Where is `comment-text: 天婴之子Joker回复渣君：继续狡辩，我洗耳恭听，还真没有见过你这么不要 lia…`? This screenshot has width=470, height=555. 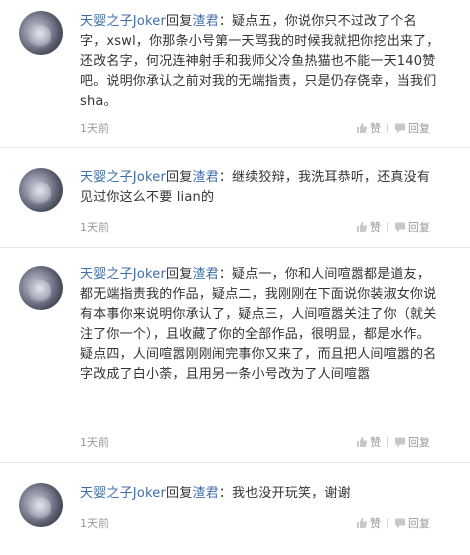 comment-text: 天婴之子Joker回复渣君：继续狡辩，我洗耳恭听，还真没有见过你这么不要 lia… is located at coordinates (260, 188).